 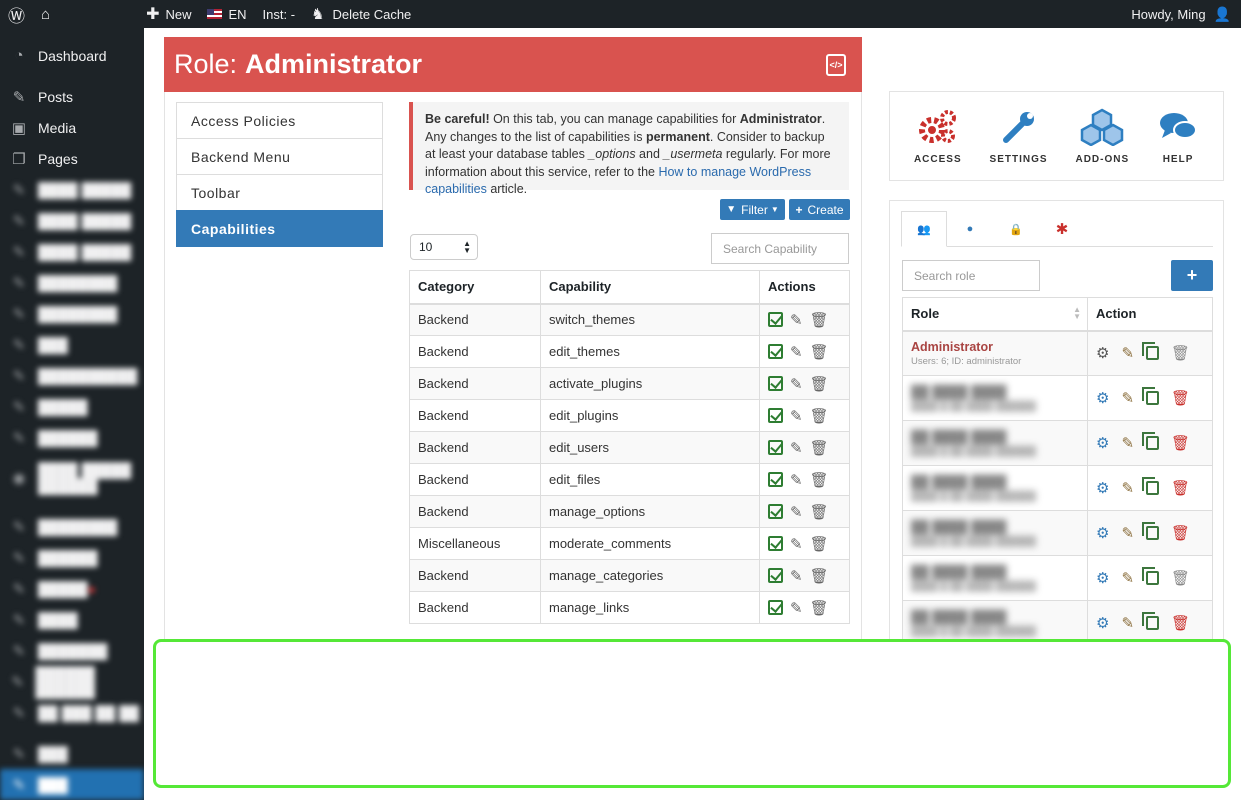 What do you see at coordinates (72, 619) in the screenshot?
I see `sidebar-item-blurred: ✎ ████` at bounding box center [72, 619].